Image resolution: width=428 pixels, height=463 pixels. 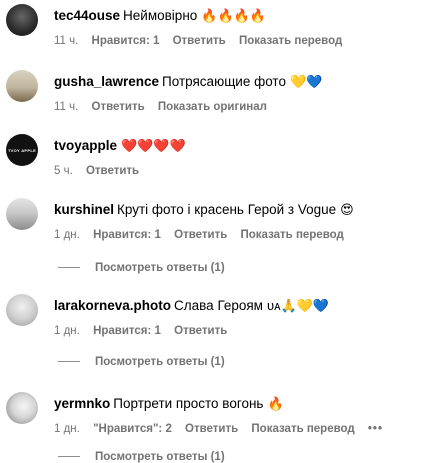 I want to click on comment-emoji: 😍, so click(x=347, y=209).